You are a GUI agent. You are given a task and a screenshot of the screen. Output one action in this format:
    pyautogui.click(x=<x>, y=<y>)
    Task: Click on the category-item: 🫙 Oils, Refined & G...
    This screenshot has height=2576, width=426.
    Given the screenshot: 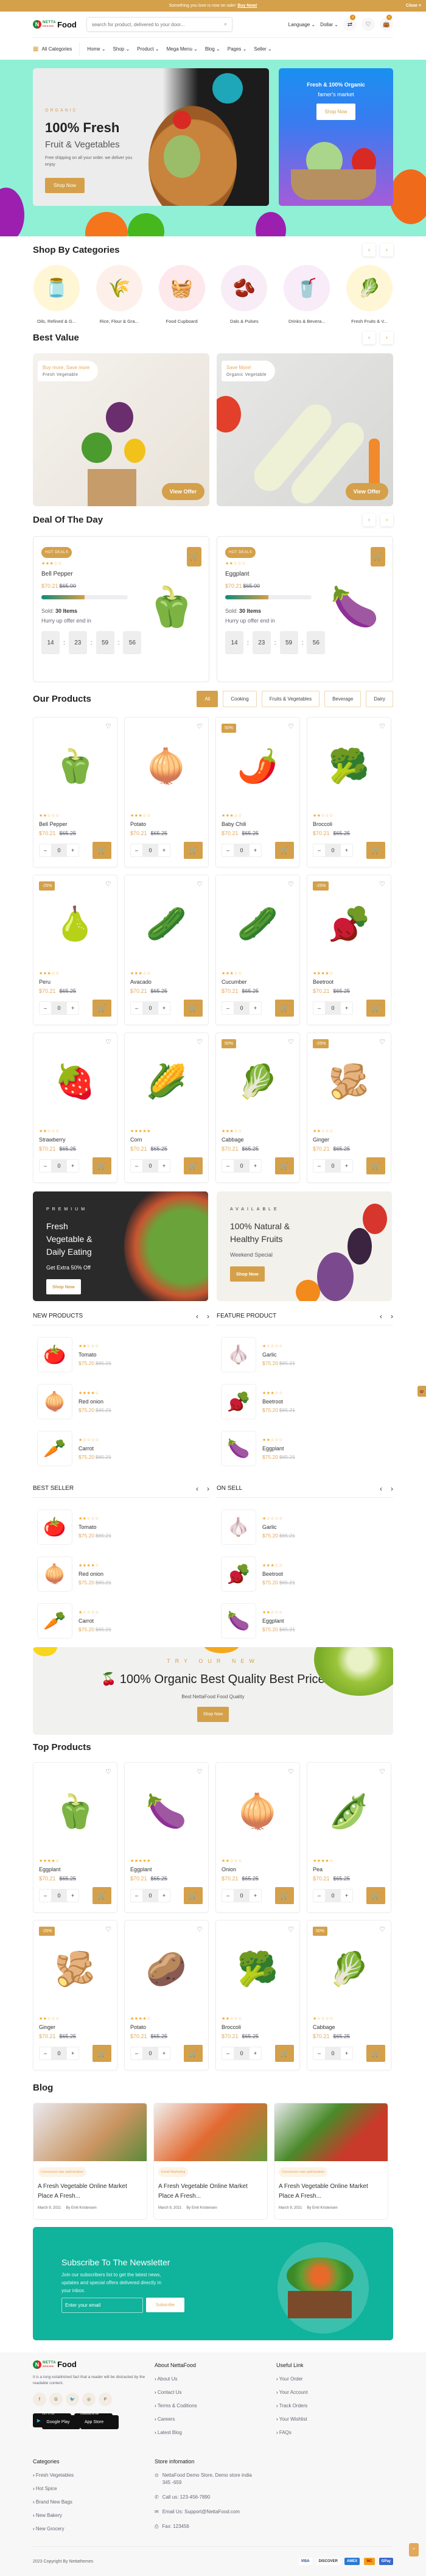 What is the action you would take?
    pyautogui.click(x=56, y=294)
    